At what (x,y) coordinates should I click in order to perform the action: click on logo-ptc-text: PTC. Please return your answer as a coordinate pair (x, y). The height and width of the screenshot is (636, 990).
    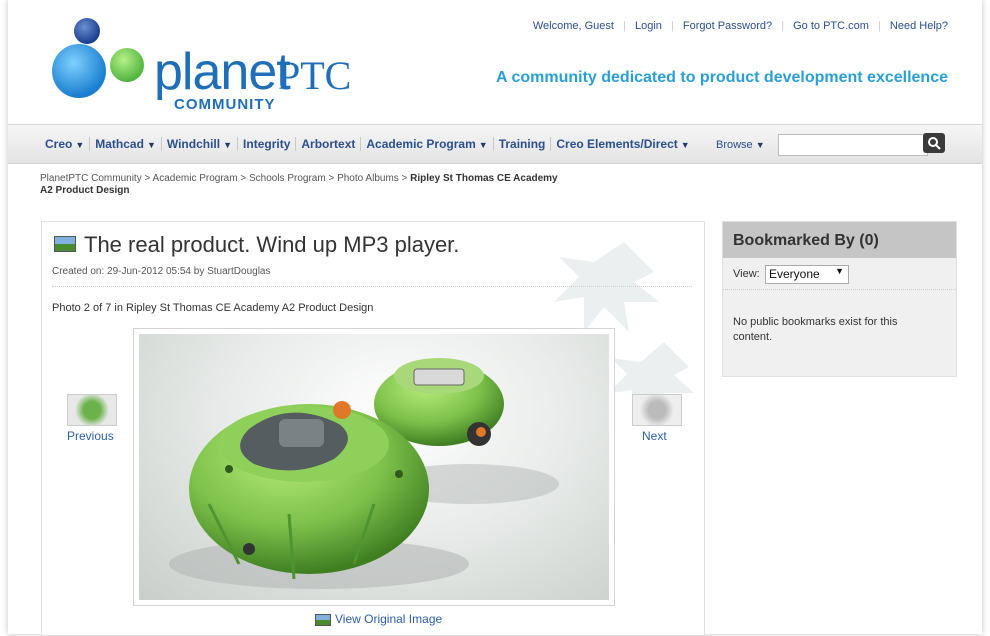
    Looking at the image, I should click on (315, 75).